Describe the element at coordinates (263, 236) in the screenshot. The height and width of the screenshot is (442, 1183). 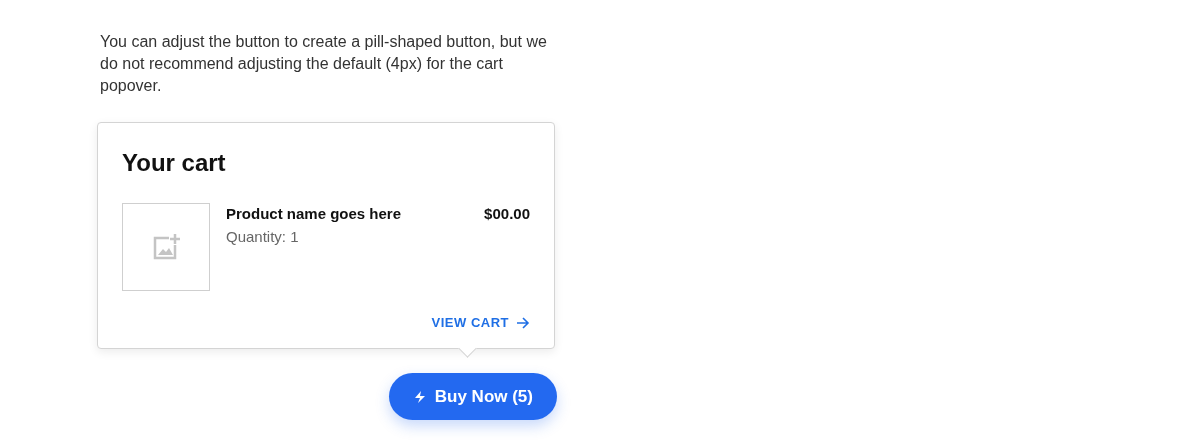
I see `product-quantity: Quantity: 1` at that location.